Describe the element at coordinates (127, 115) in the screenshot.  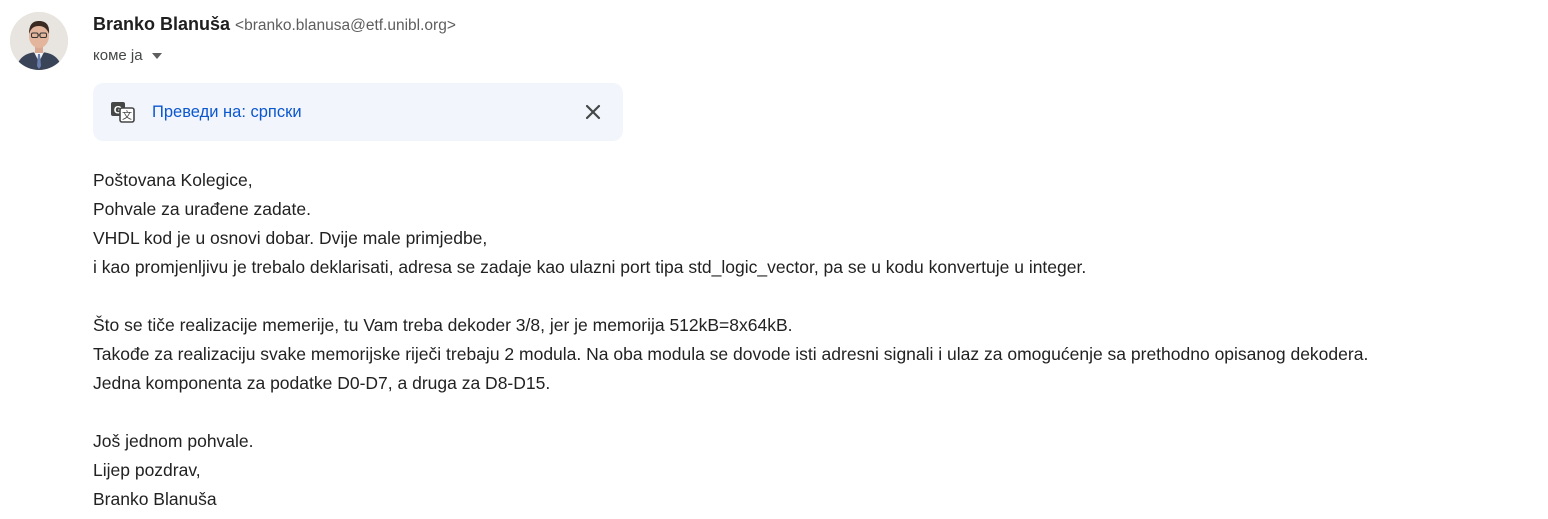
I see `svg-text: 文` at that location.